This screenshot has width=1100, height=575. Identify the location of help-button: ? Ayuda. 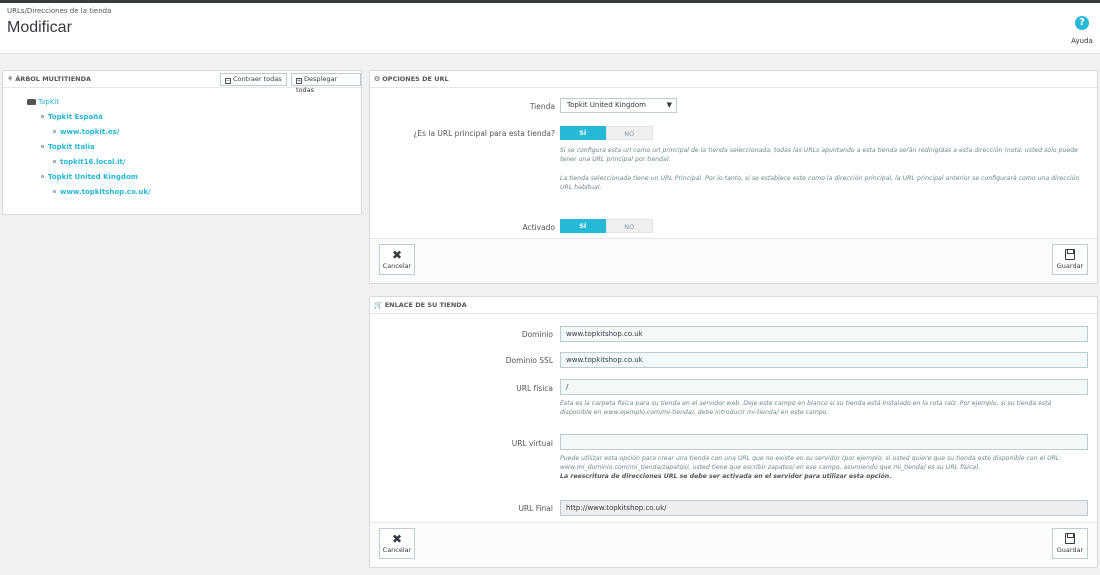
(1082, 30).